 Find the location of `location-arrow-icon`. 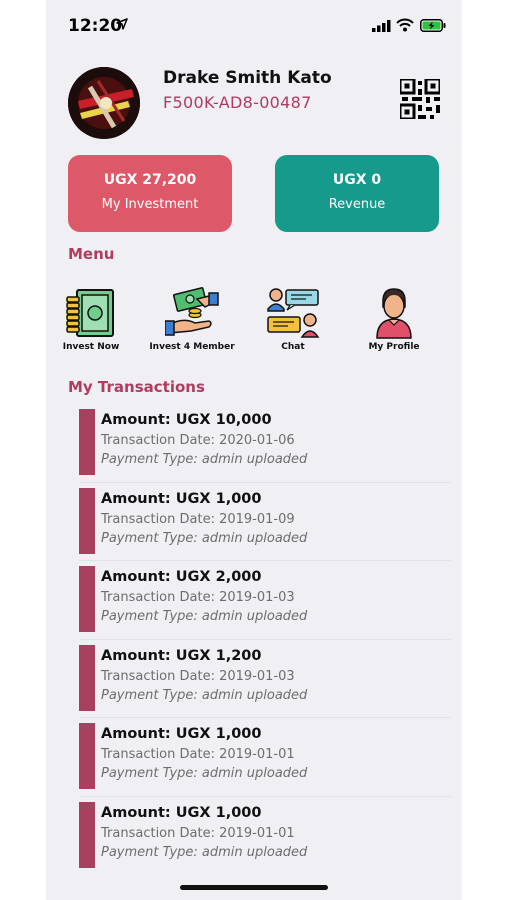

location-arrow-icon is located at coordinates (122, 24).